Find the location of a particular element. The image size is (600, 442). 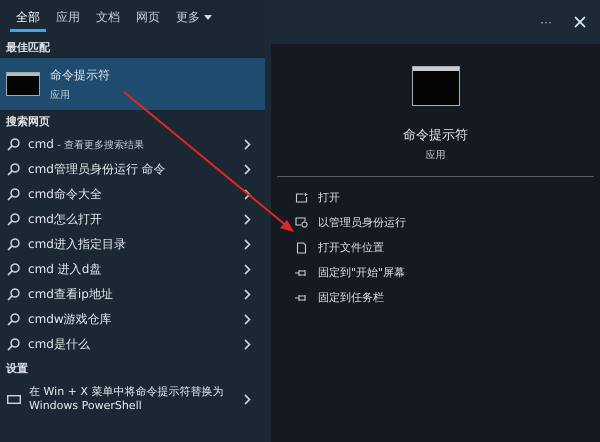

action-label: 固定到"开始"屏幕 is located at coordinates (362, 272).